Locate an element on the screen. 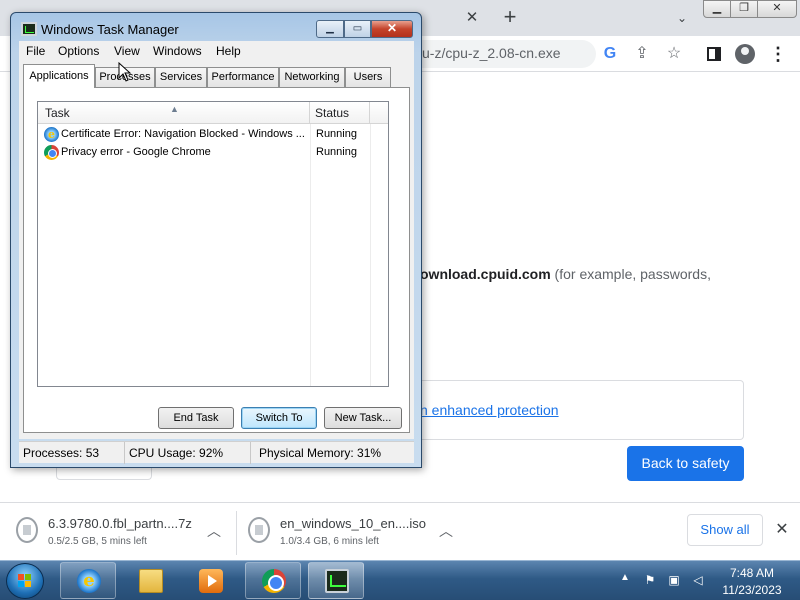  tab-performance: Performance is located at coordinates (243, 77).